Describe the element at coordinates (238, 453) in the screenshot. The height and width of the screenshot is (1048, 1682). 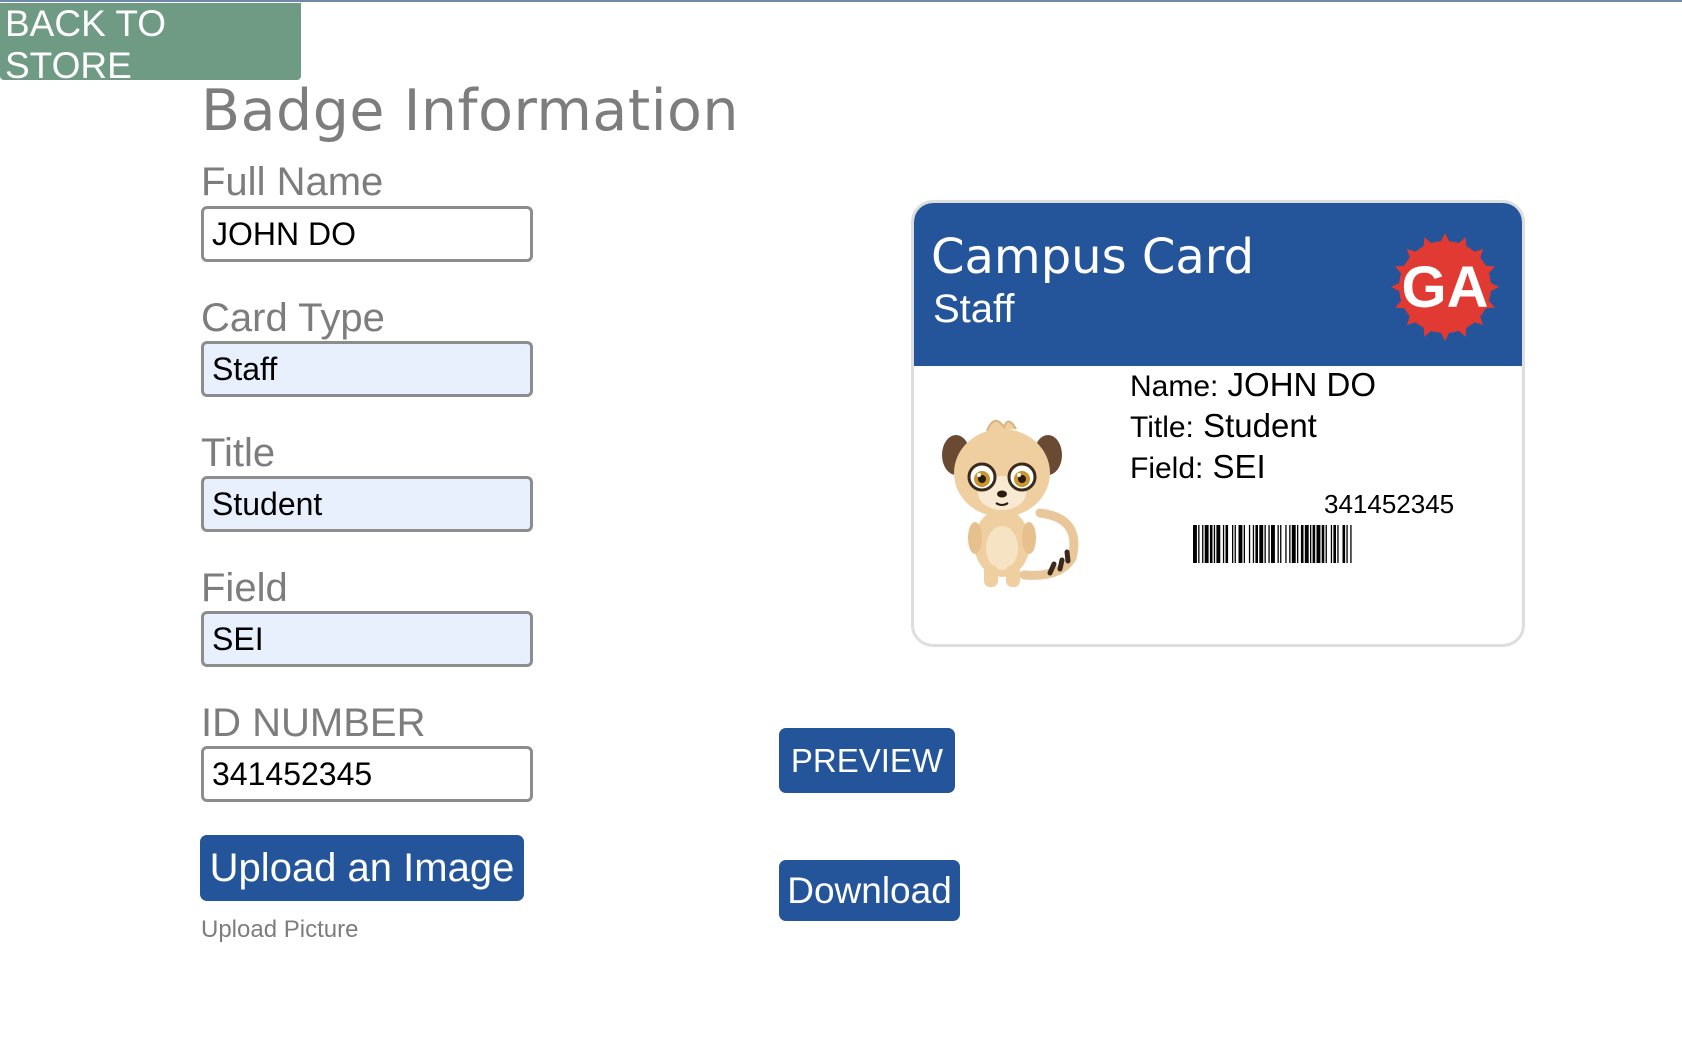
I see `title-label: Title` at that location.